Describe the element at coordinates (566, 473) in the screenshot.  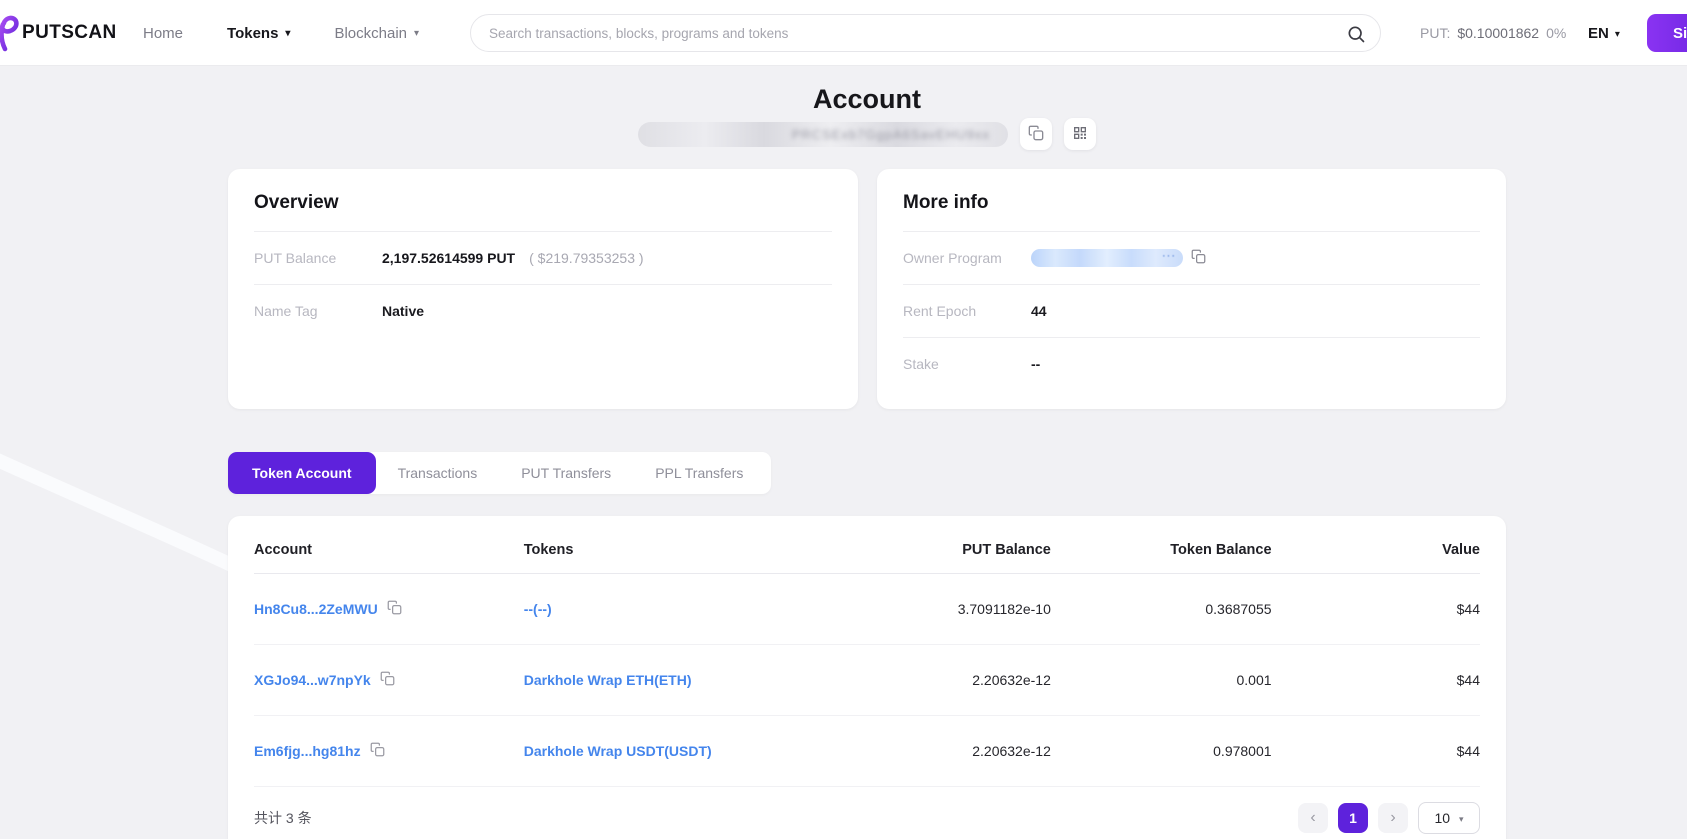
I see `tab-put-transfers: PUT Transfers` at that location.